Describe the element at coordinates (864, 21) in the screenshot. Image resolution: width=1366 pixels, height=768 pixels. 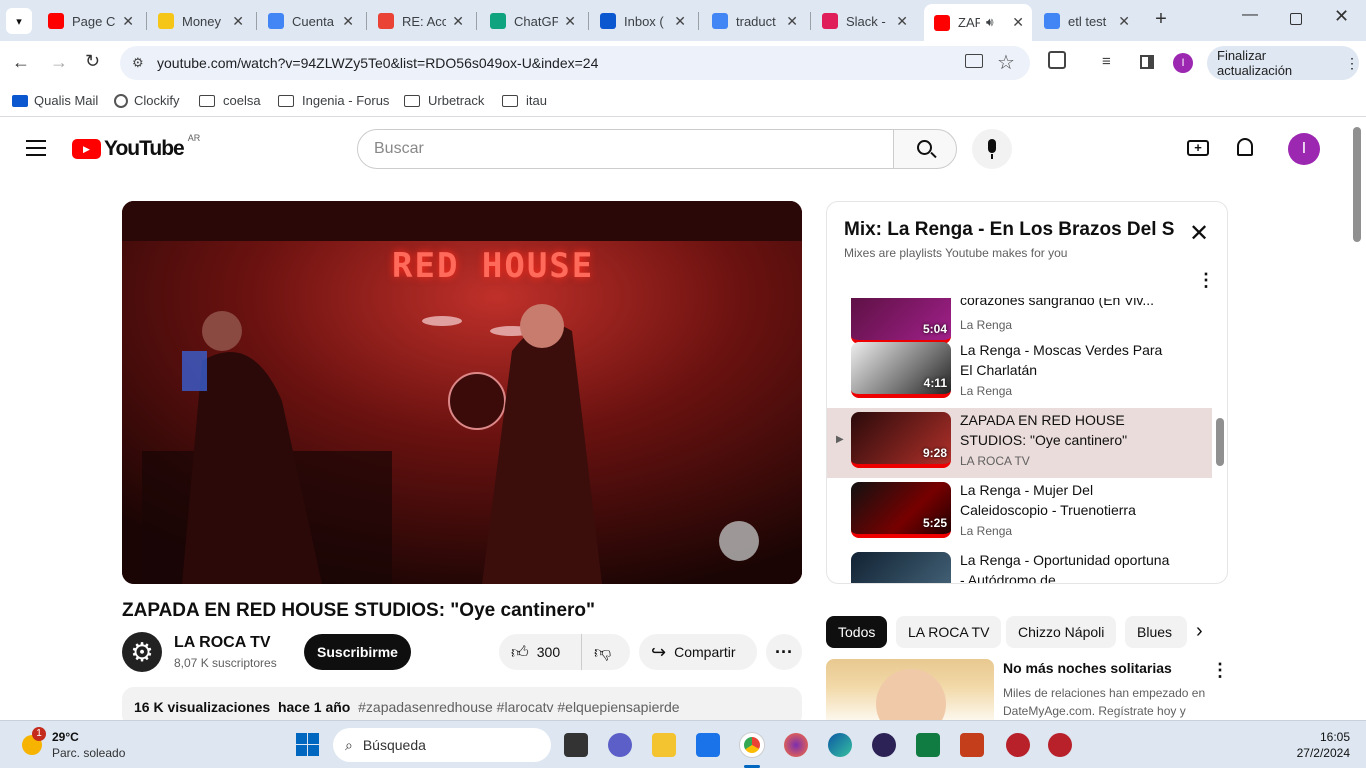
I see `browser-tab: Slack - ✕` at that location.